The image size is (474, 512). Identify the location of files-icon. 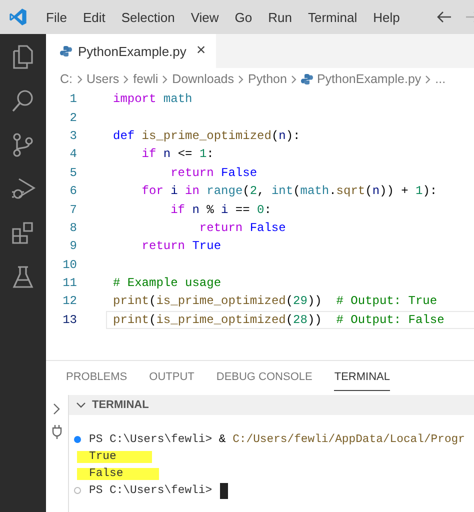
(23, 57).